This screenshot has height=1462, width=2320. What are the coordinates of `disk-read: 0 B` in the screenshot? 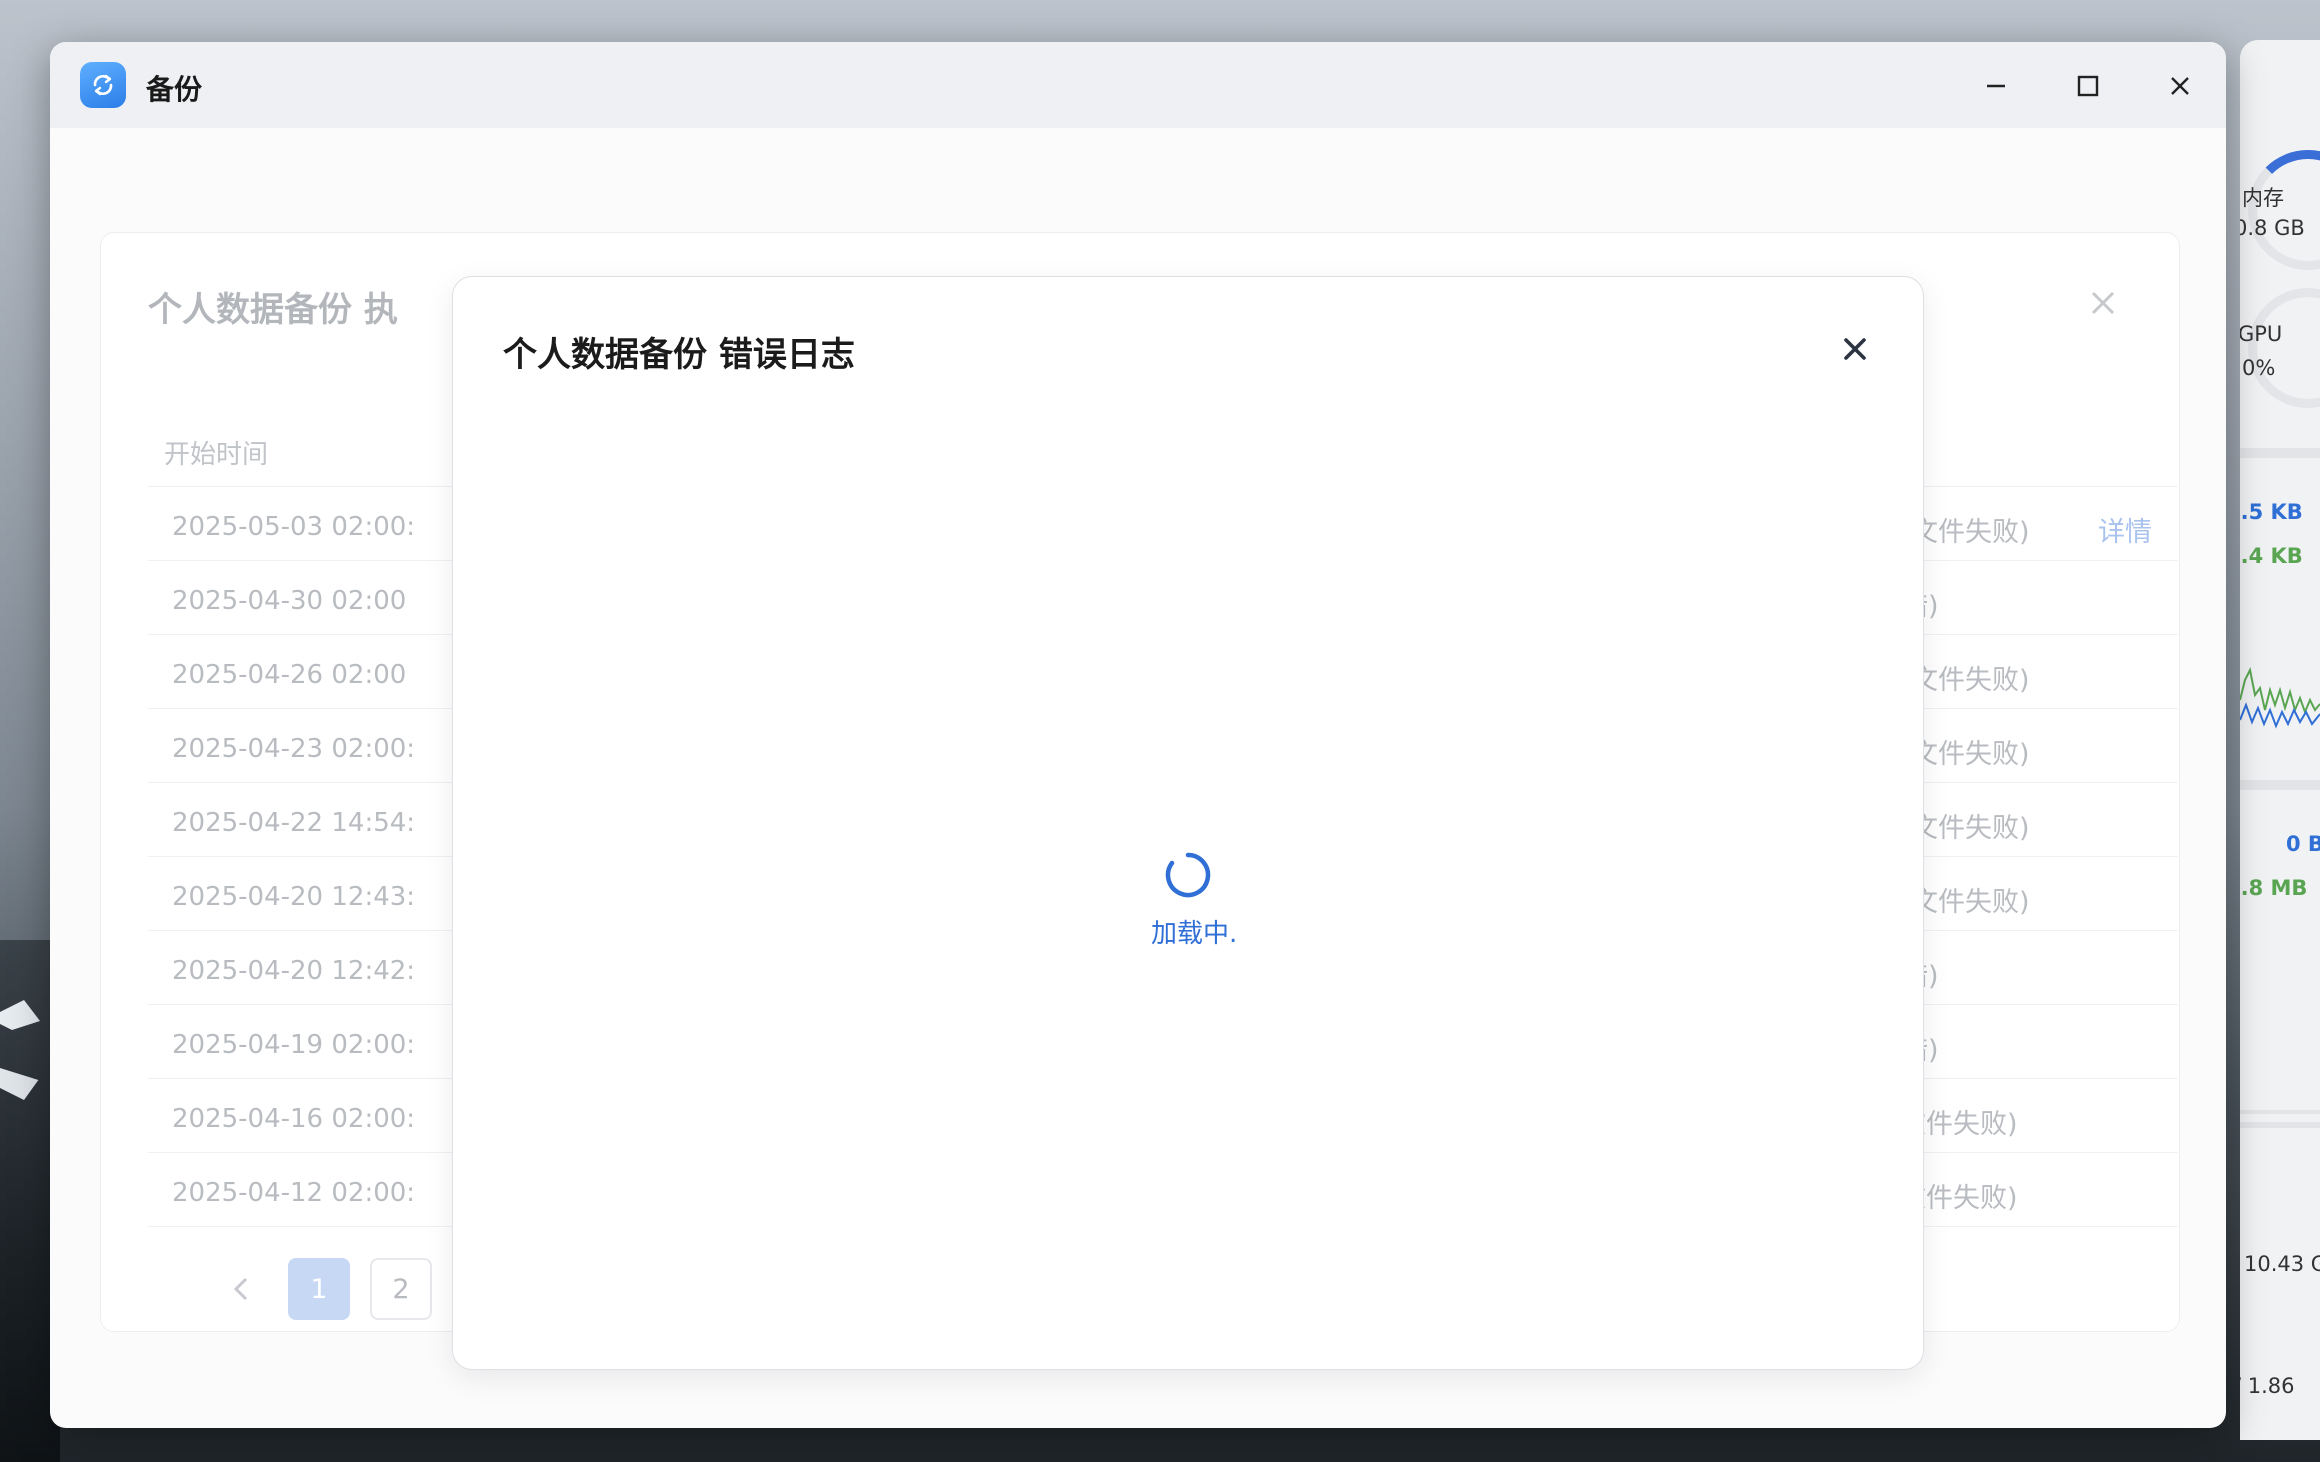 It's located at (2303, 844).